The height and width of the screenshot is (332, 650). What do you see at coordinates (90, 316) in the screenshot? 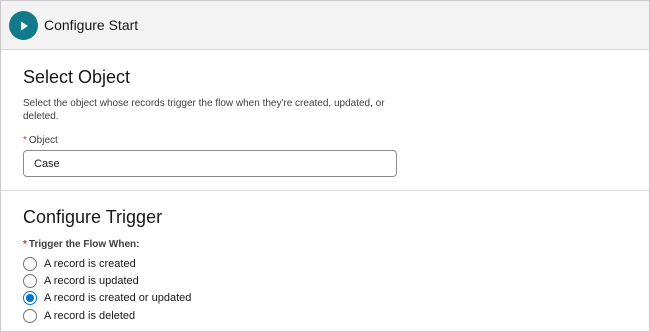
I see `radio-label: A record is deleted` at bounding box center [90, 316].